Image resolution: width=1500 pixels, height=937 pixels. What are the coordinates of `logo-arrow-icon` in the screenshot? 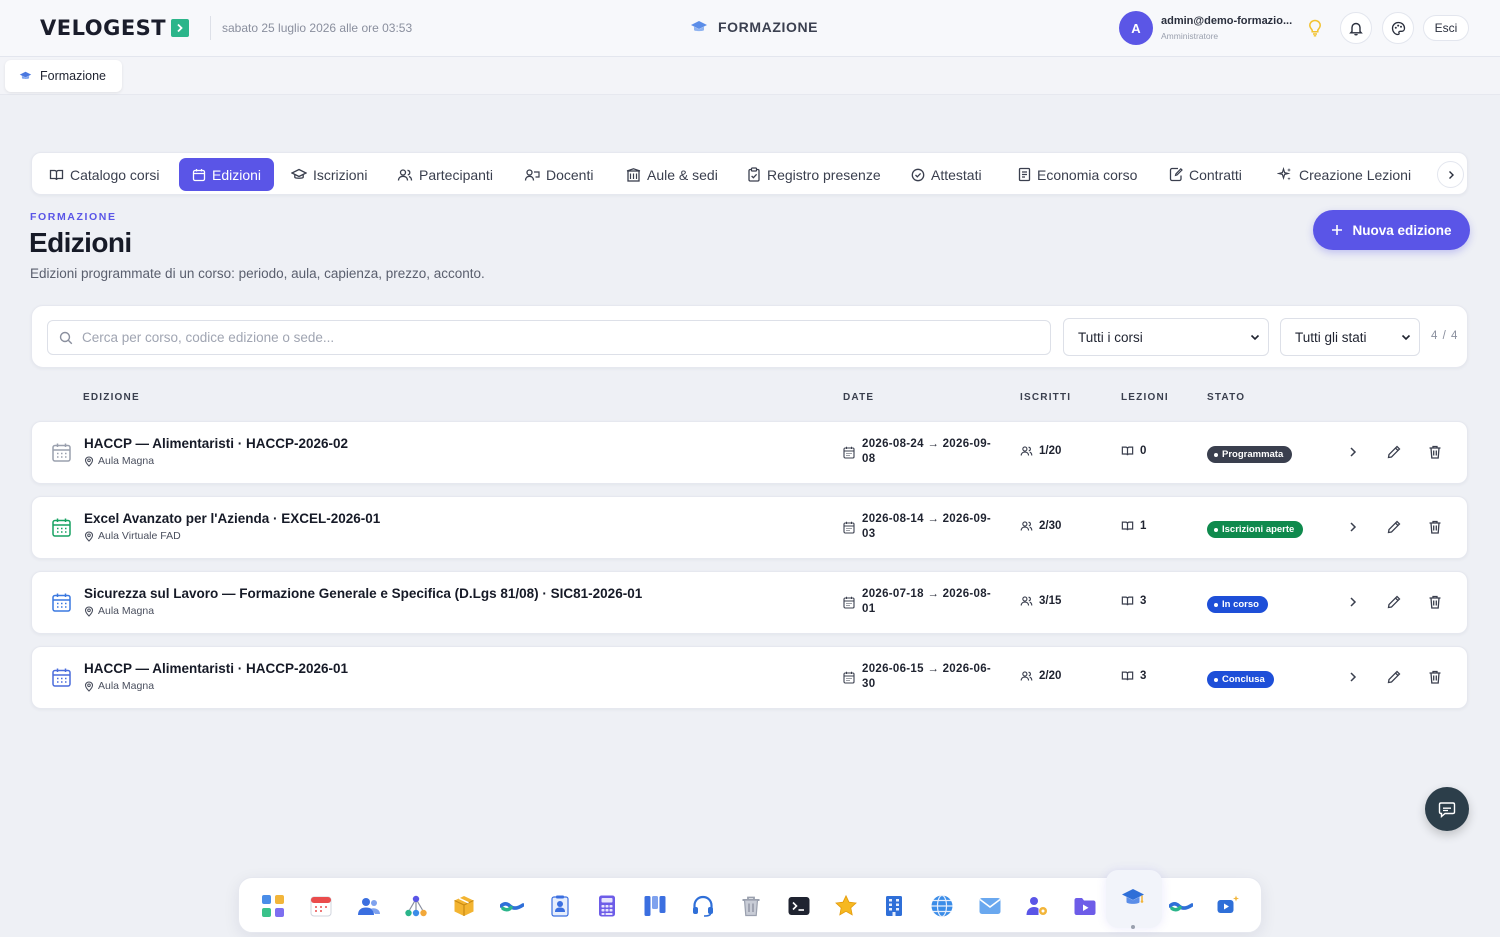 It's located at (180, 28).